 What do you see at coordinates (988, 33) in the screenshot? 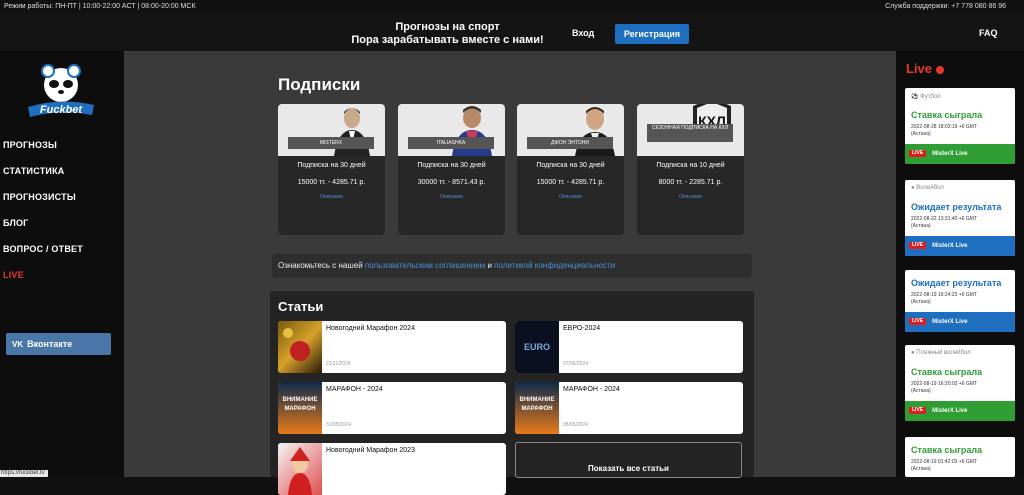
I see `faq-link: FAQ` at bounding box center [988, 33].